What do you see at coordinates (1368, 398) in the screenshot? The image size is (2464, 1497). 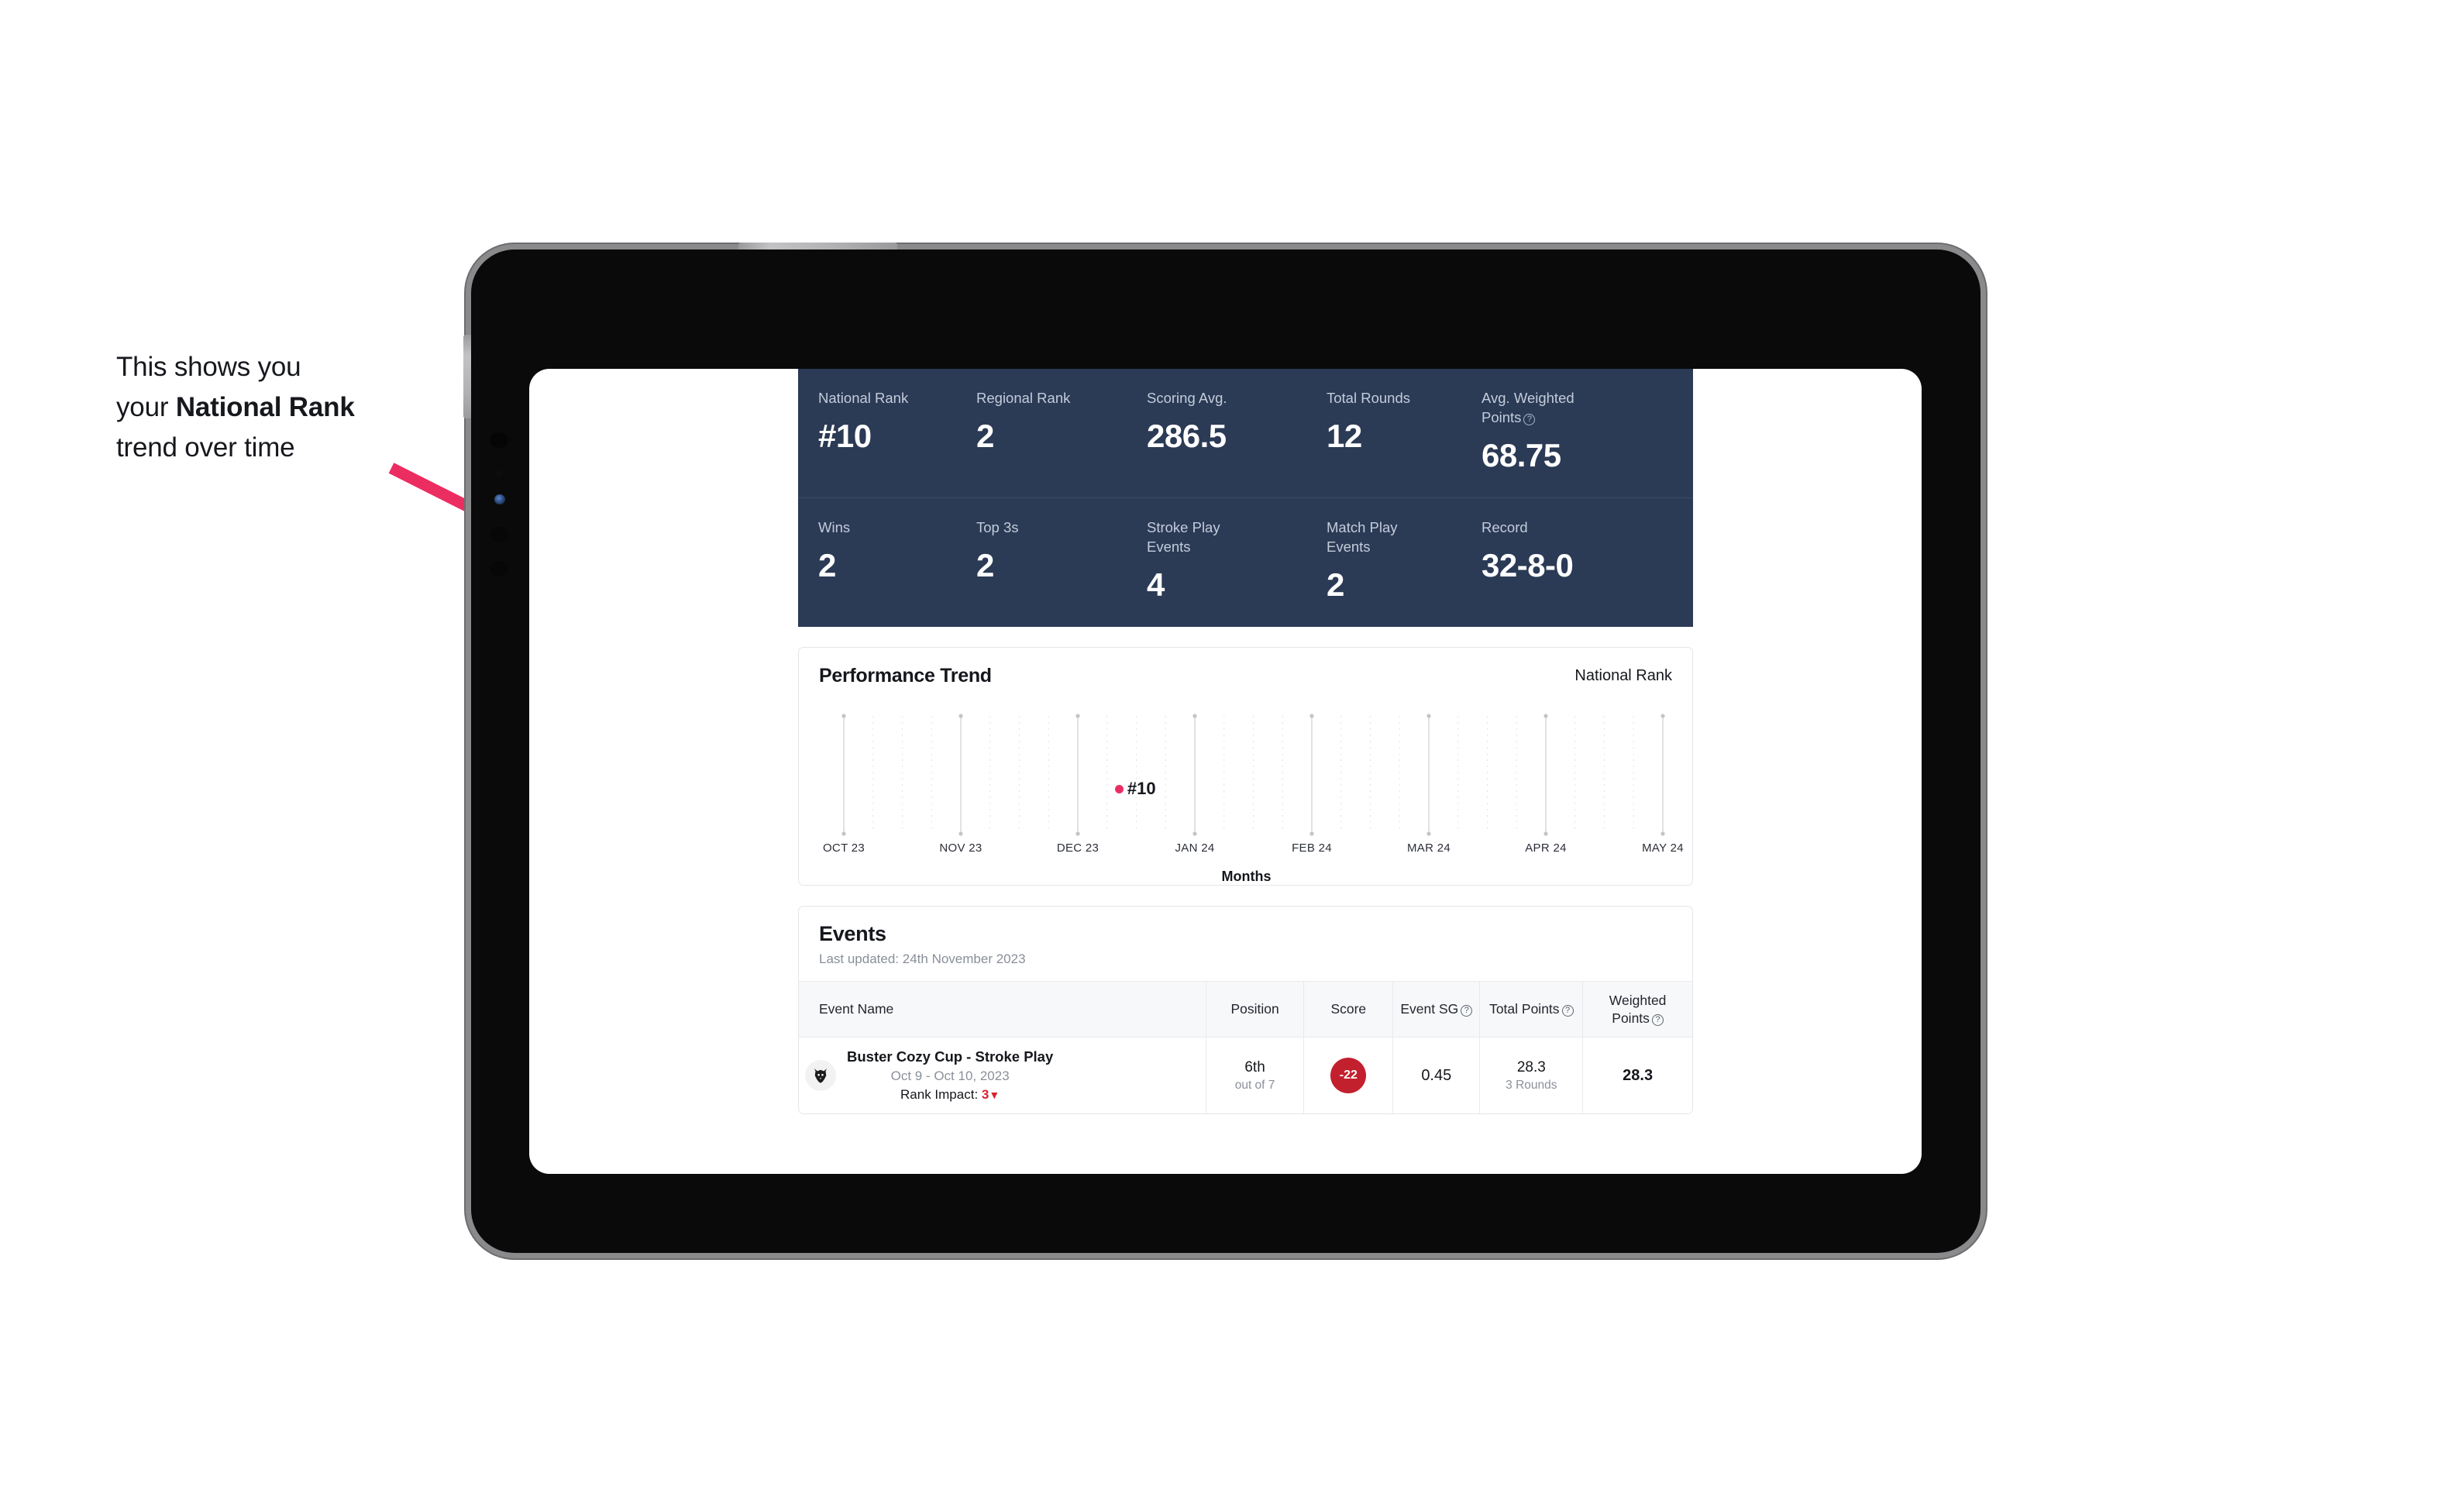 I see `stat-label: Total Rounds` at bounding box center [1368, 398].